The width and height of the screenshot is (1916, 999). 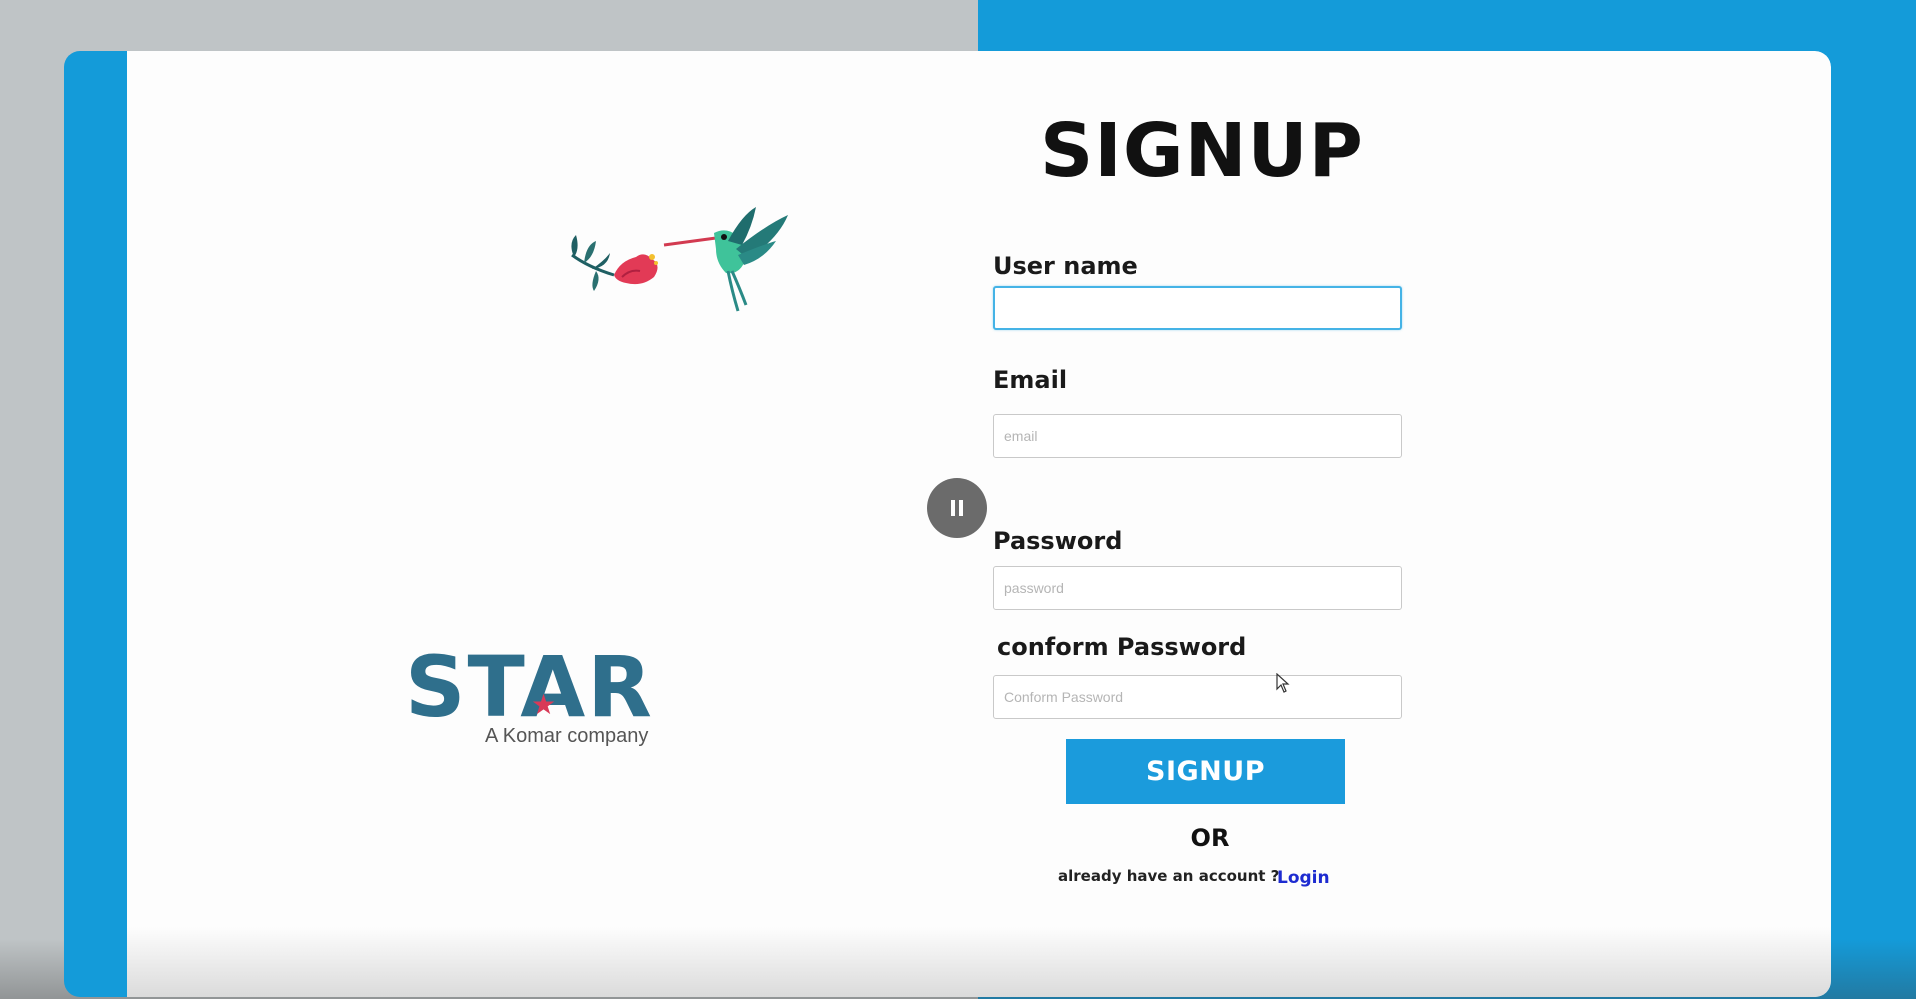 What do you see at coordinates (1058, 541) in the screenshot?
I see `password-label: Password` at bounding box center [1058, 541].